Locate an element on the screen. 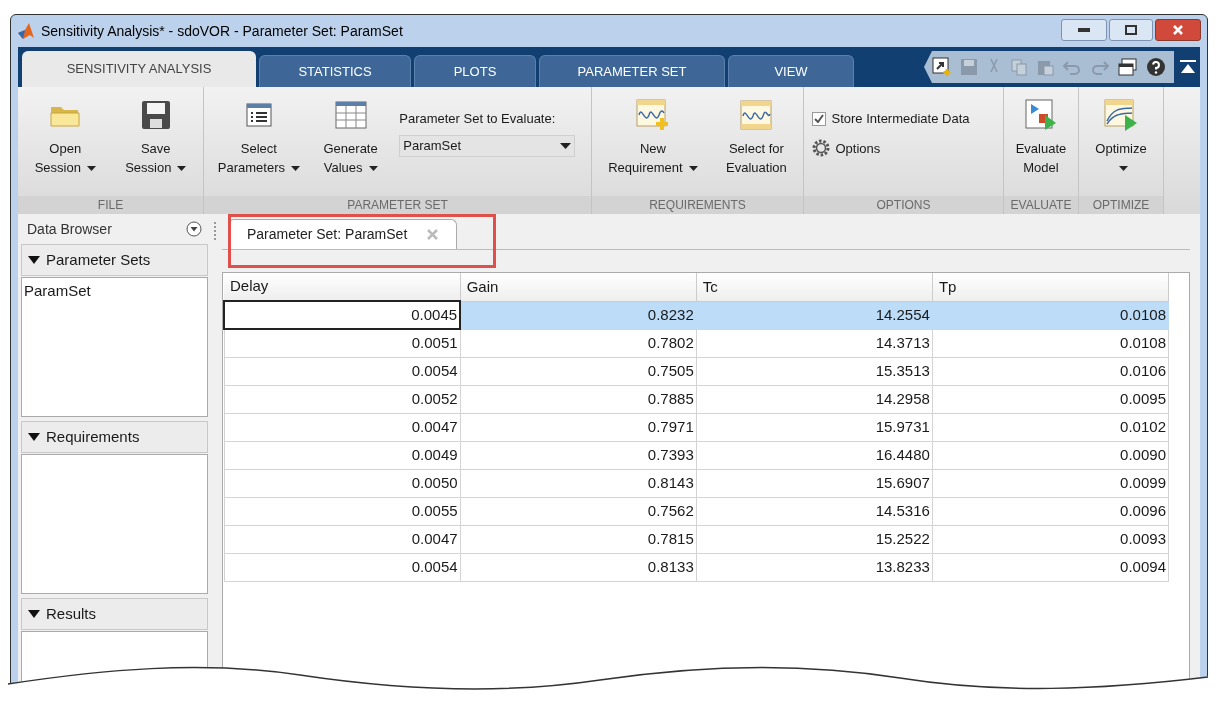  table-cell: 0.0045 is located at coordinates (342, 315).